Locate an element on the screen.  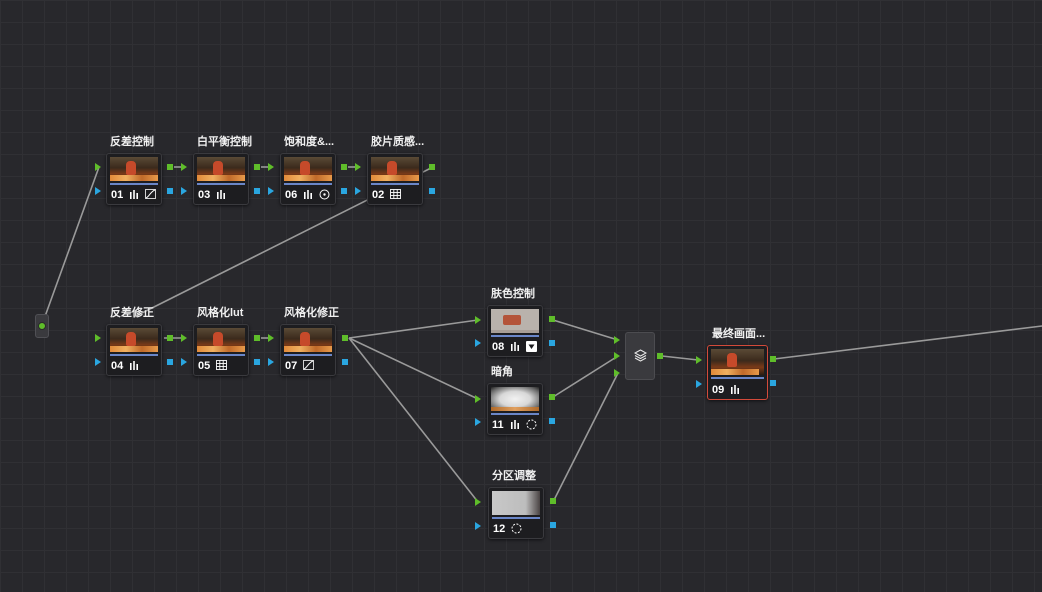
node-08-alpha-output is located at coordinates (552, 343).